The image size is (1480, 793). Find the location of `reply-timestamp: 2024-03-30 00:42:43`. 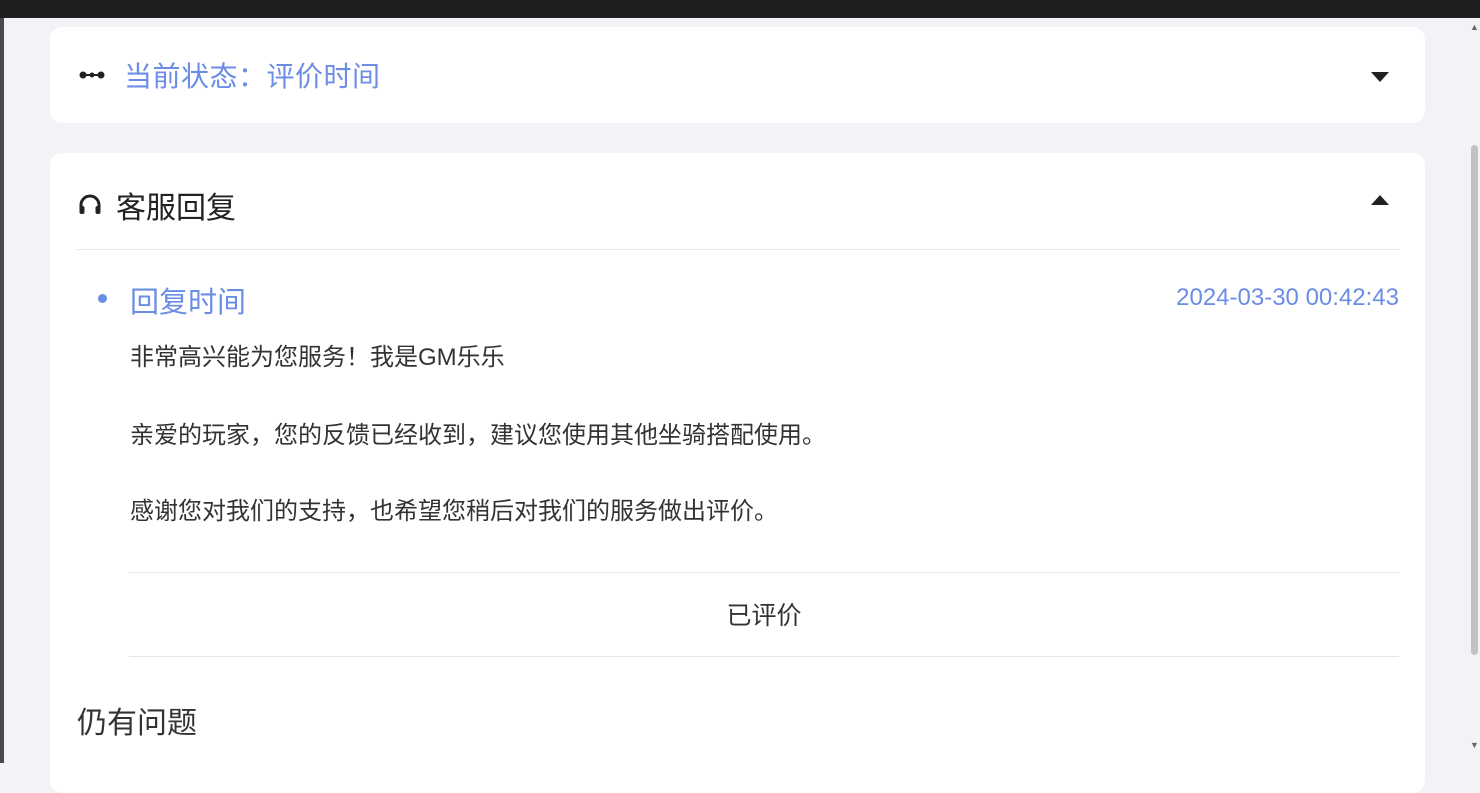

reply-timestamp: 2024-03-30 00:42:43 is located at coordinates (1287, 297).